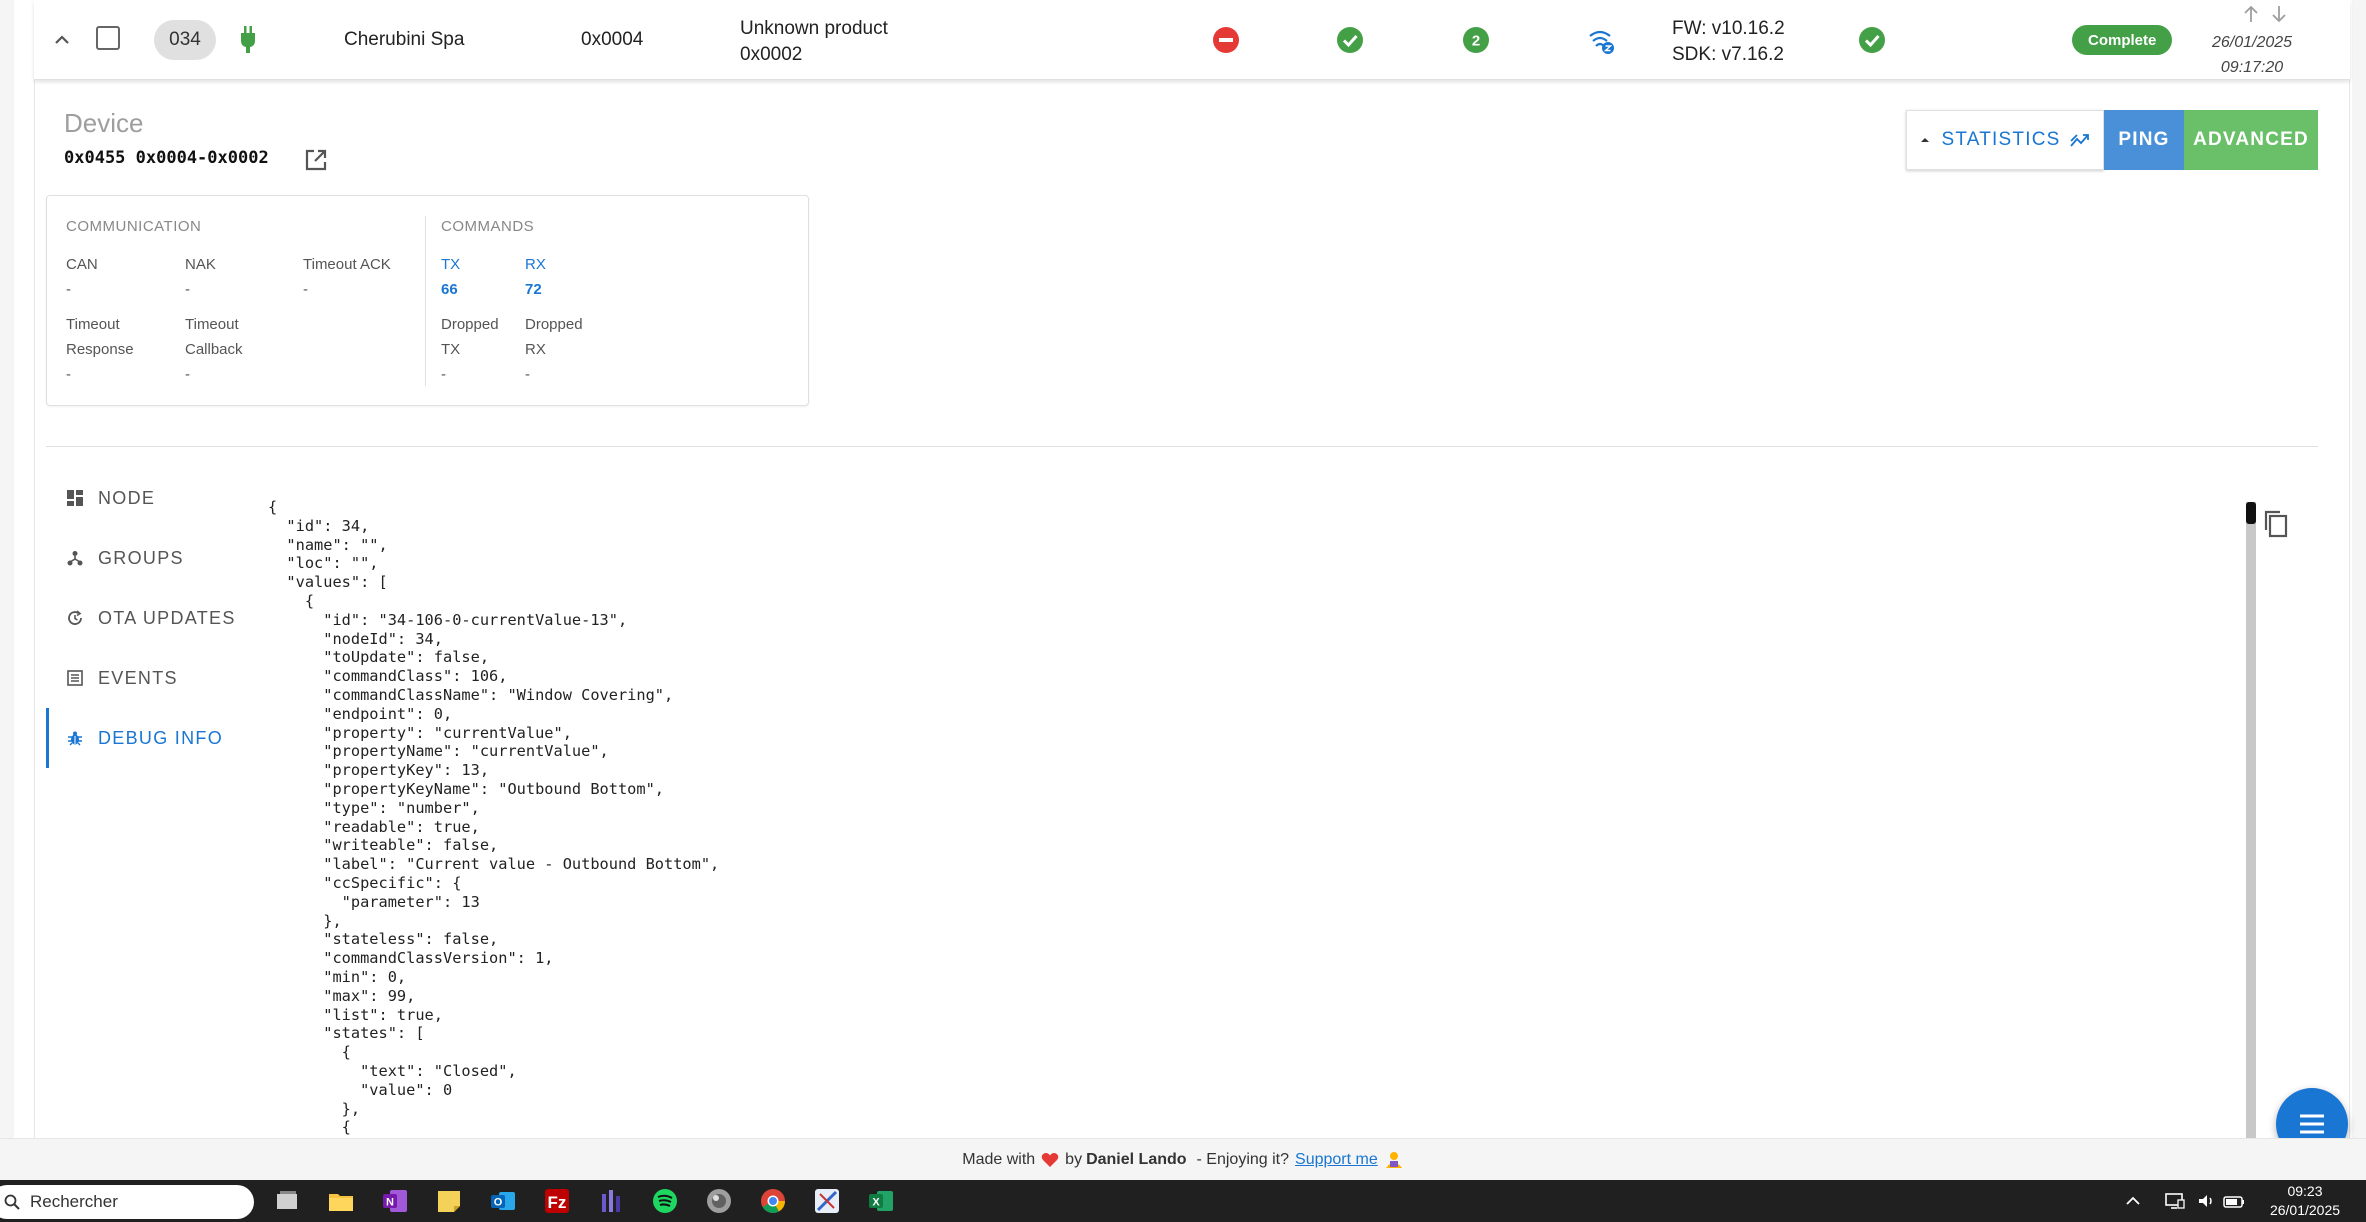  Describe the element at coordinates (814, 28) in the screenshot. I see `product-line-1: Unknown product` at that location.